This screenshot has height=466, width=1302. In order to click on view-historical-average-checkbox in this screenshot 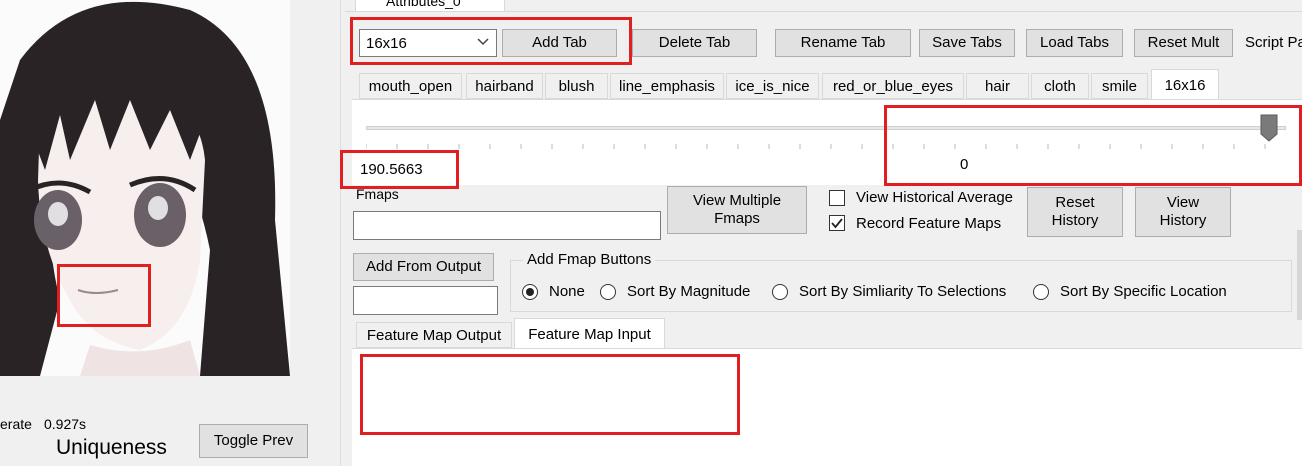, I will do `click(837, 198)`.